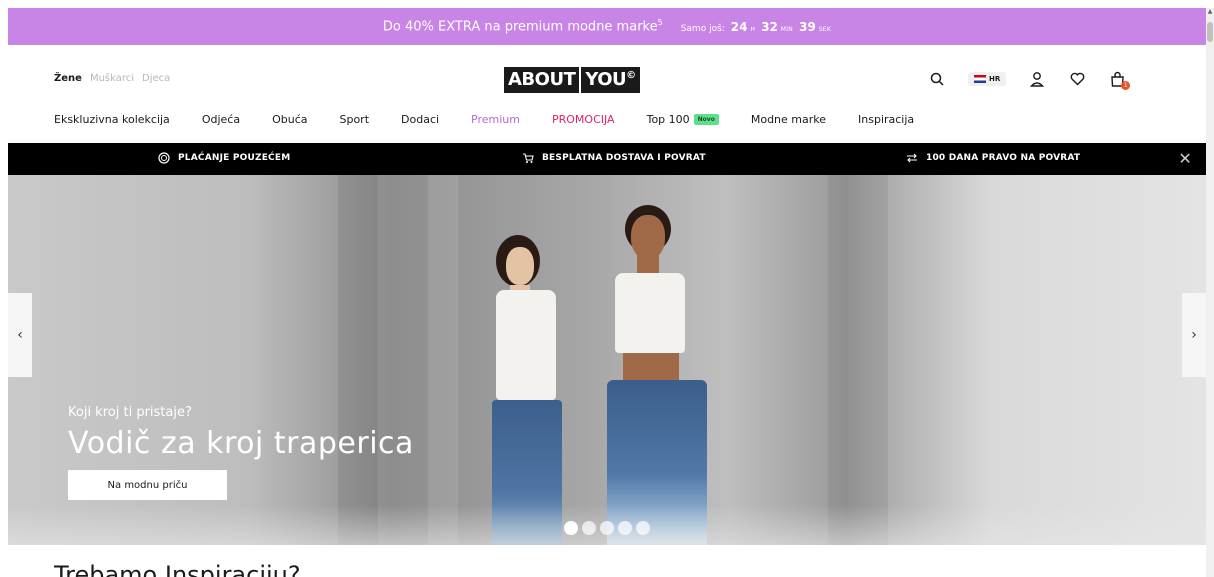 This screenshot has height=577, width=1214. I want to click on header: Žene Muškarci Djeca ABOUT YOU© HR 1, so click(607, 75).